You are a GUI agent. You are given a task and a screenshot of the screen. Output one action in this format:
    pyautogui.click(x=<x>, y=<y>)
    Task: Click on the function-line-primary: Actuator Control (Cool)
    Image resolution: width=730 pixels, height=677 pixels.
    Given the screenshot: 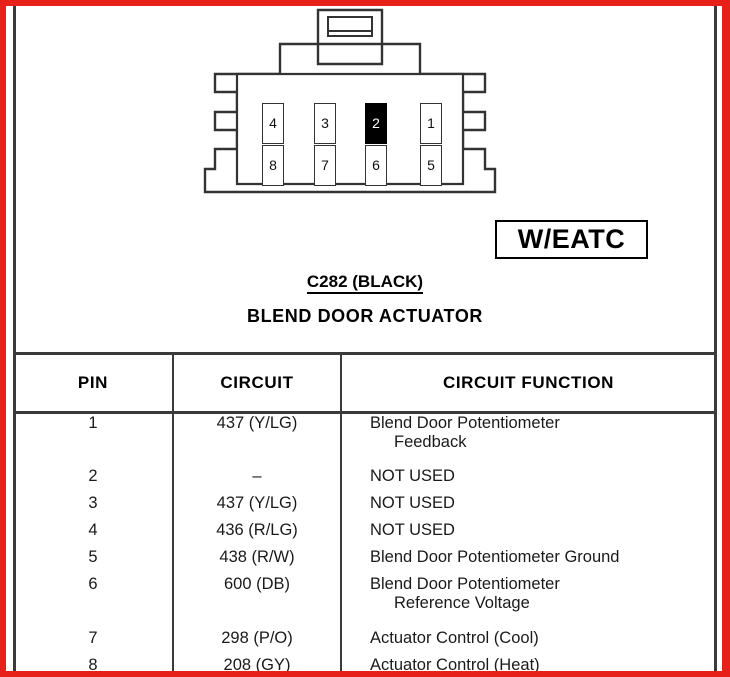 What is the action you would take?
    pyautogui.click(x=454, y=637)
    